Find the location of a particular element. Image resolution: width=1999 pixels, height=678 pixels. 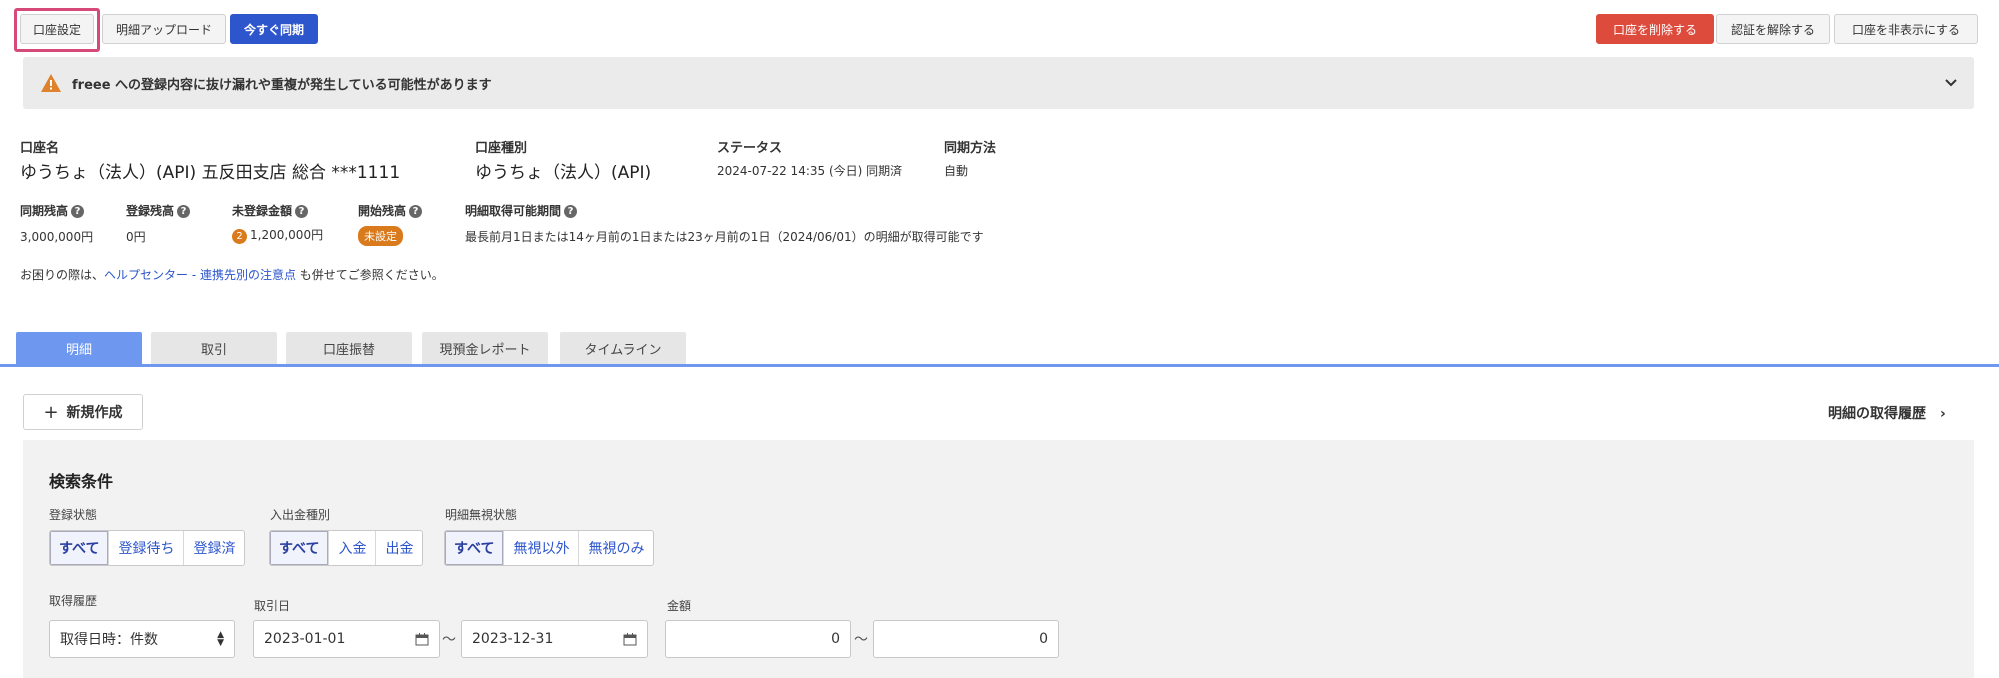

help-center-link: ヘルプセンター - 連携先別の注意点 is located at coordinates (200, 275).